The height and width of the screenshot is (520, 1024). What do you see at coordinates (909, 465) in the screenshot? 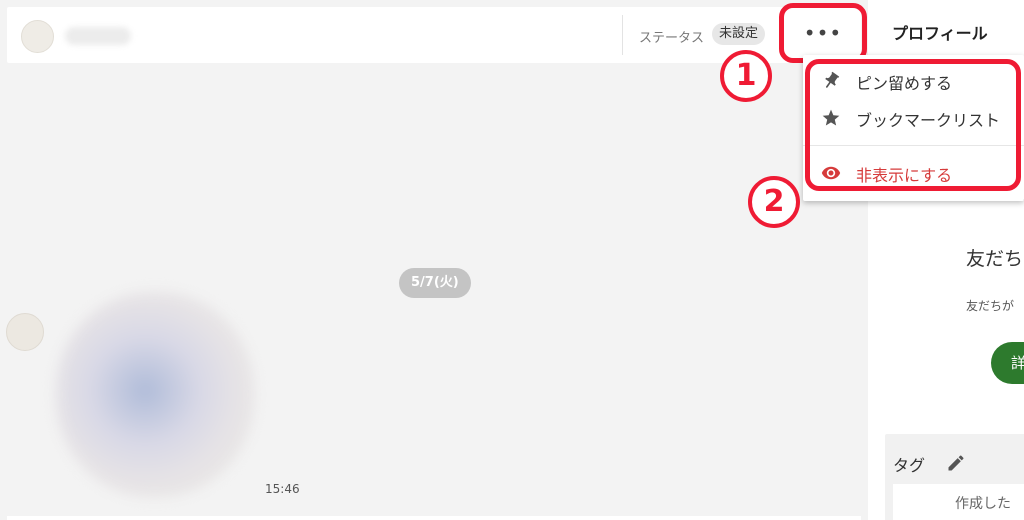
I see `tag-label: タグ` at bounding box center [909, 465].